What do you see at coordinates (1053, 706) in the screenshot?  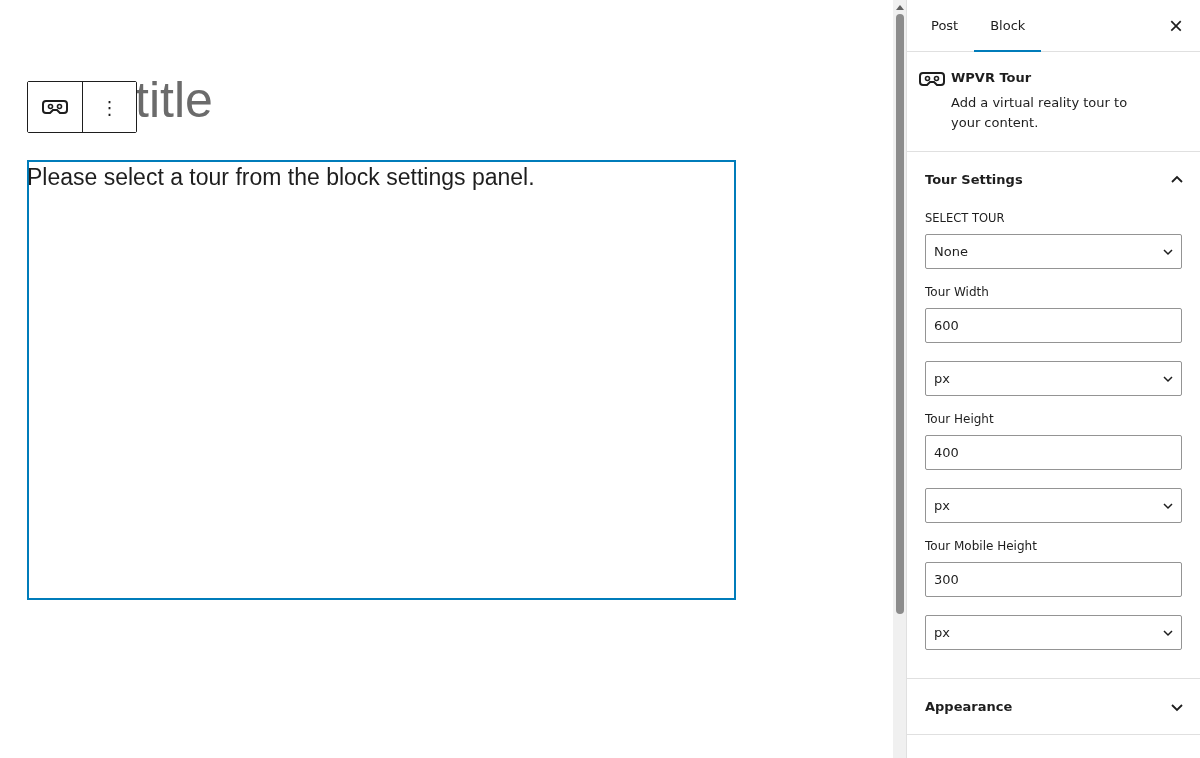 I see `panel-header: Appearance` at bounding box center [1053, 706].